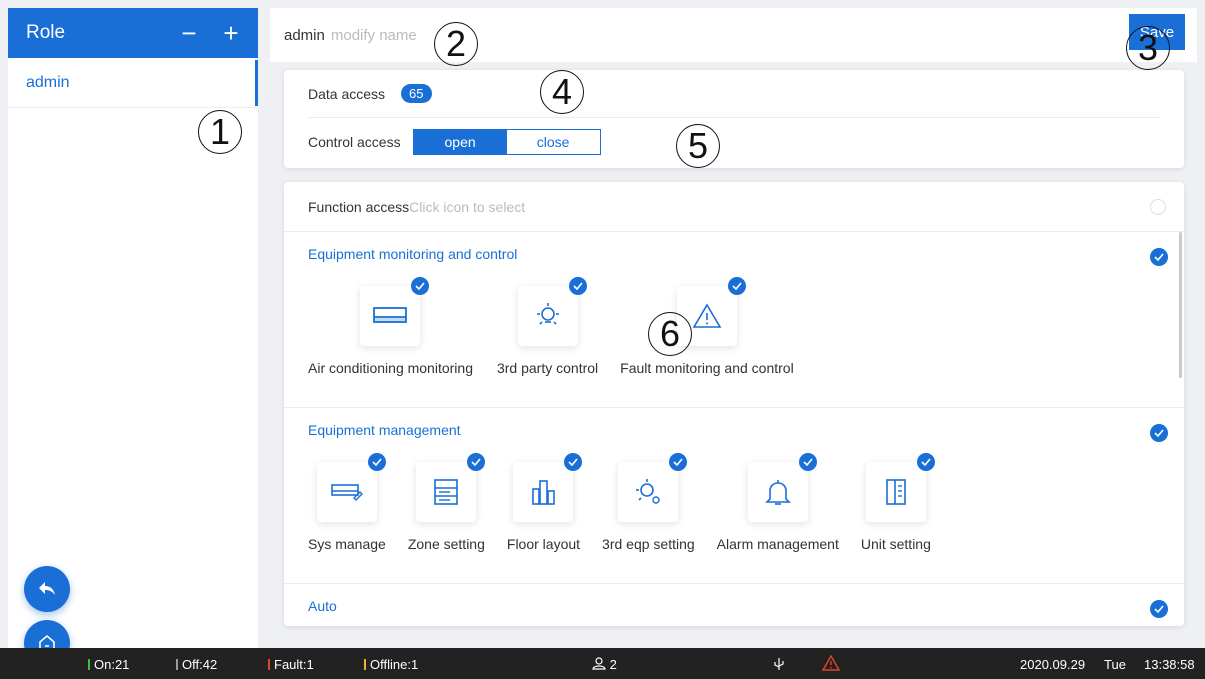 The image size is (1205, 679). I want to click on function-item: 3rd eqp setting, so click(648, 502).